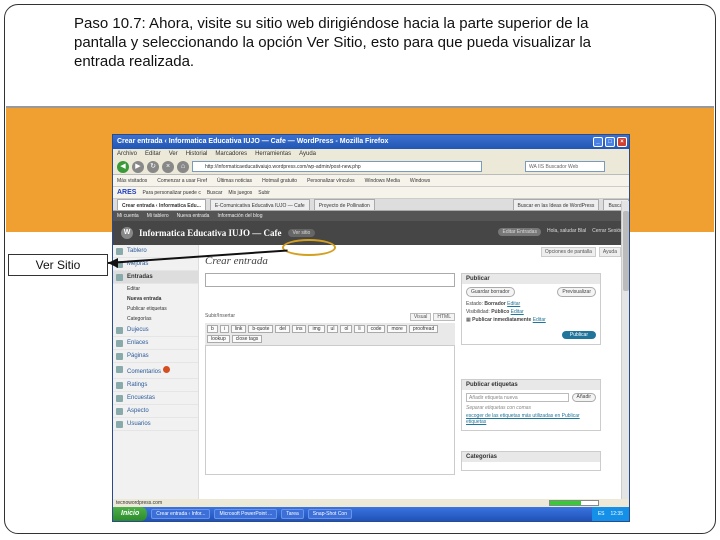 This screenshot has width=720, height=540. Describe the element at coordinates (444, 317) in the screenshot. I see `tab-html: HTML` at that location.